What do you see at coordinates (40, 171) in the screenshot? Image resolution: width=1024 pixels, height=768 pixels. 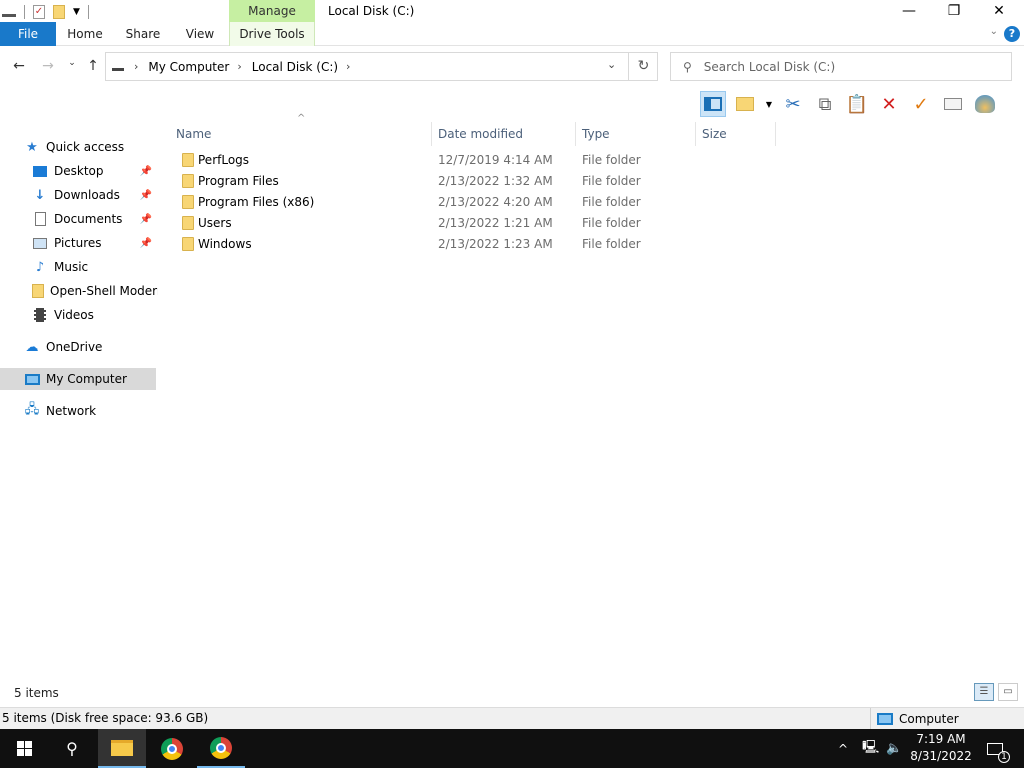 I see `desktop-icon` at bounding box center [40, 171].